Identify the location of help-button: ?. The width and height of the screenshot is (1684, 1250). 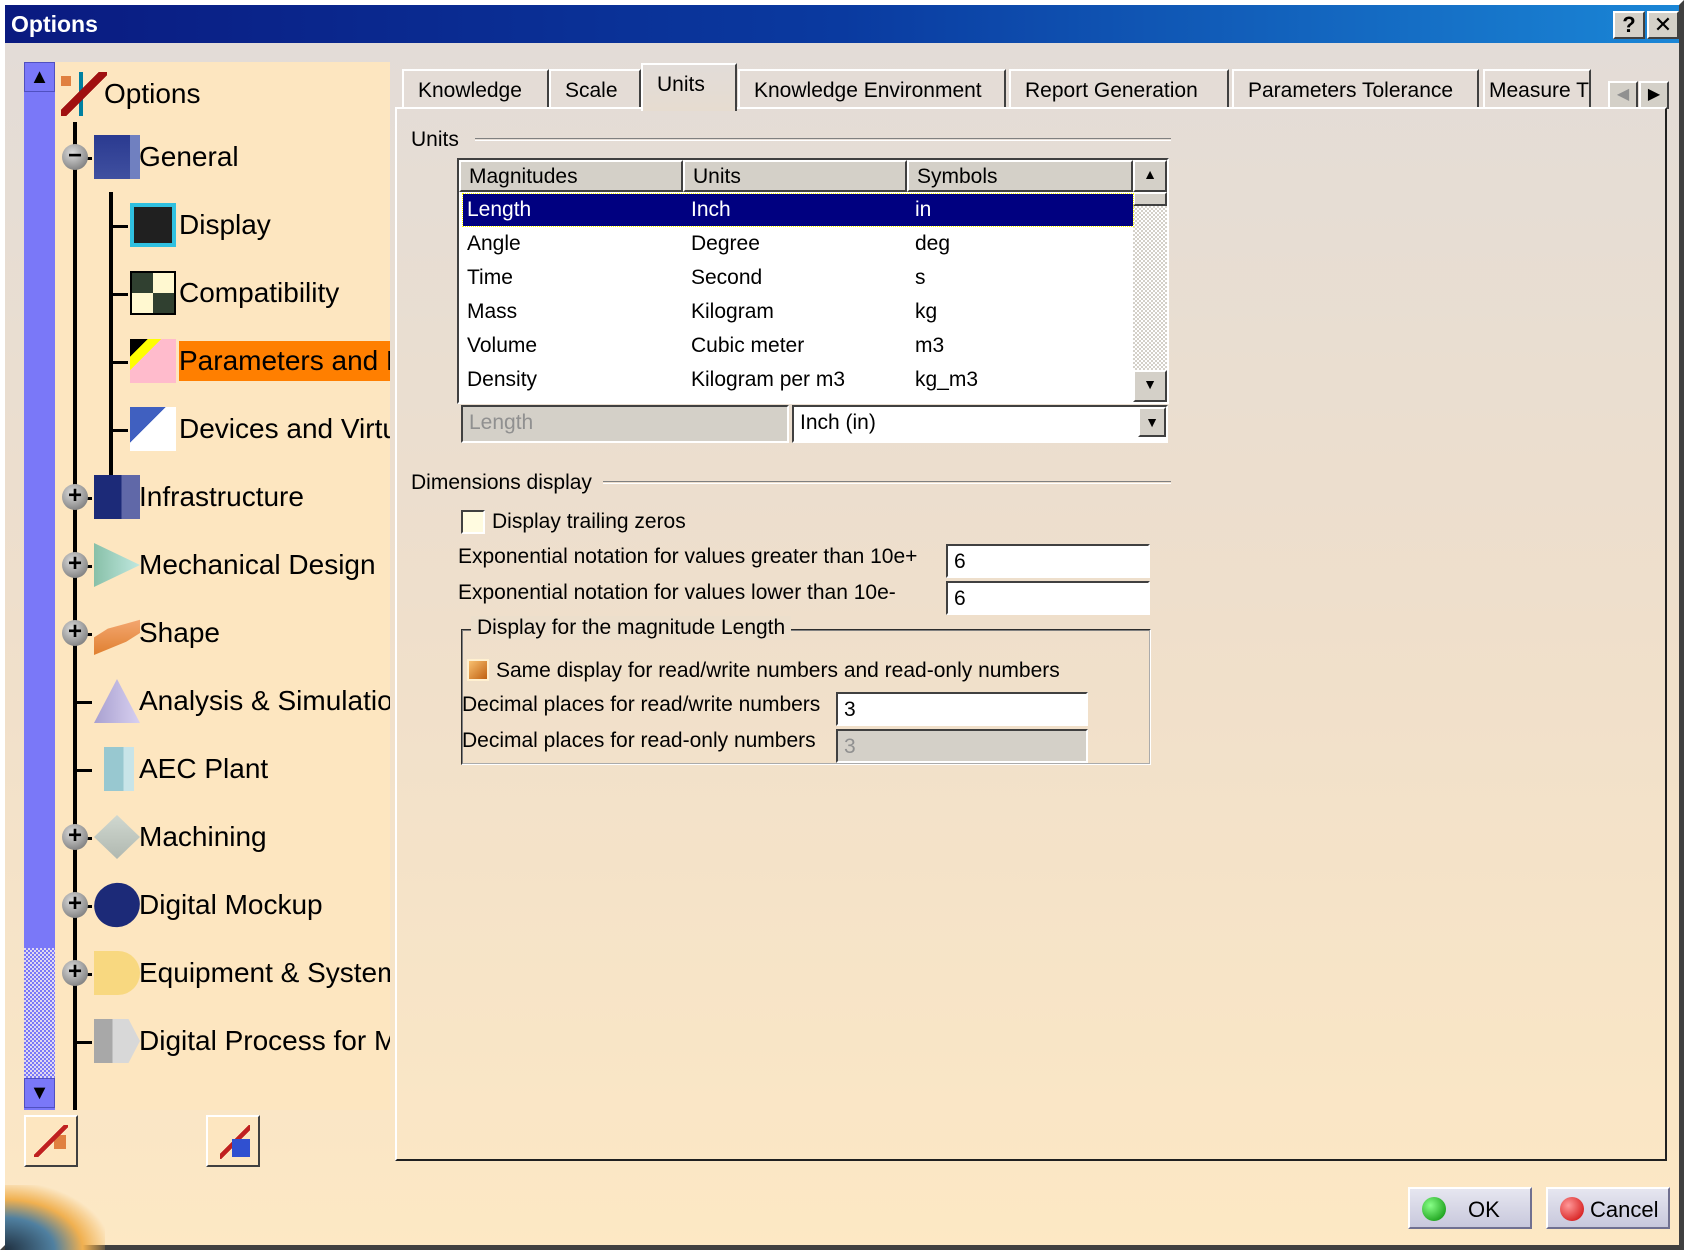
(1629, 25).